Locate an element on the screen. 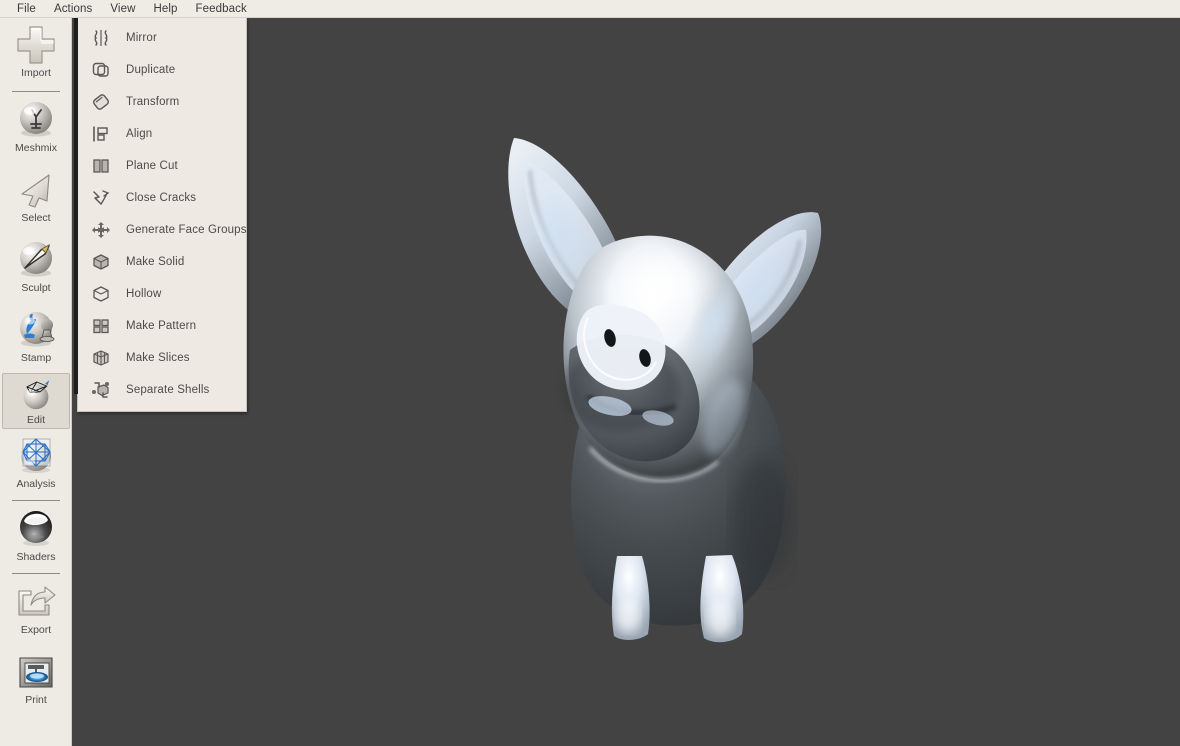  export-arrow-icon is located at coordinates (37, 601).